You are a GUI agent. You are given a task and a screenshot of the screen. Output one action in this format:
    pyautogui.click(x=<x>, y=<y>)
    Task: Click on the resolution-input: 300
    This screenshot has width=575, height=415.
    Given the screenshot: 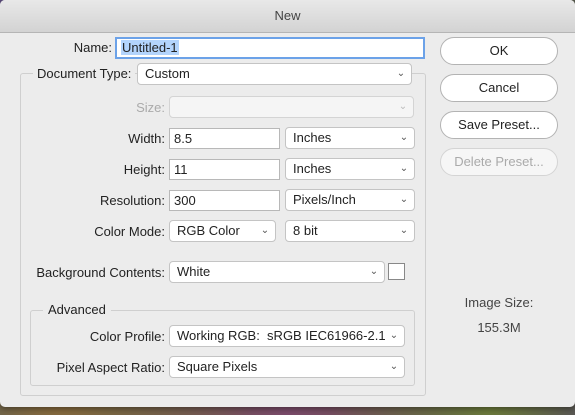 What is the action you would take?
    pyautogui.click(x=224, y=200)
    